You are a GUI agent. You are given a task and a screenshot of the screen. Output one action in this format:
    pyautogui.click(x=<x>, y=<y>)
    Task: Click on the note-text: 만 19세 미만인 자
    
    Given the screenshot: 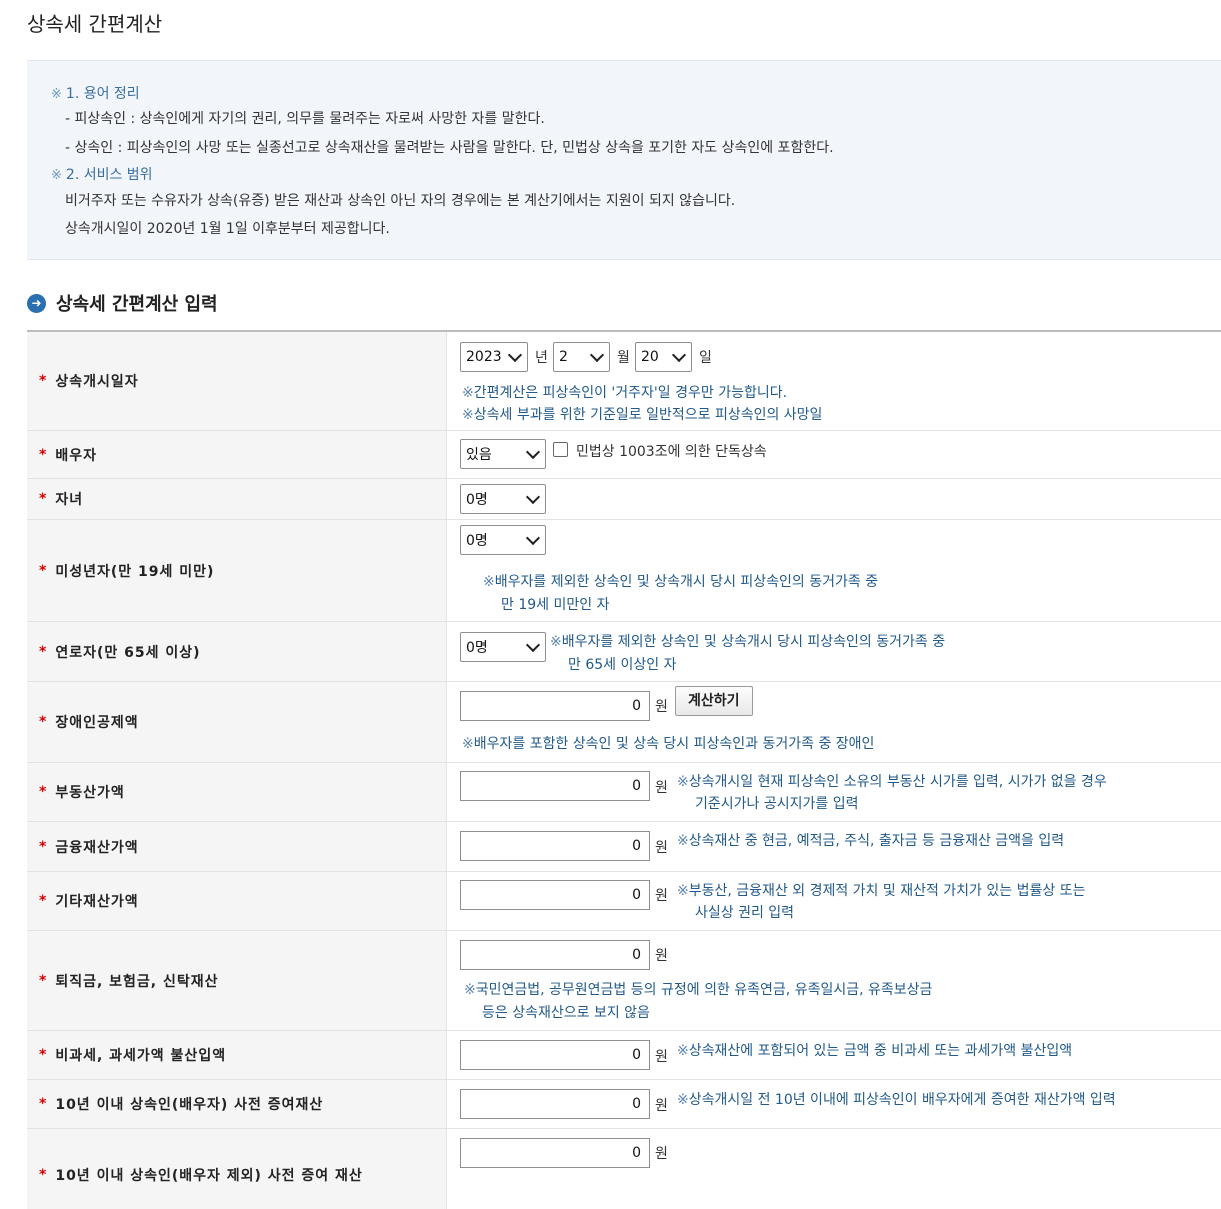 What is the action you would take?
    pyautogui.click(x=555, y=605)
    